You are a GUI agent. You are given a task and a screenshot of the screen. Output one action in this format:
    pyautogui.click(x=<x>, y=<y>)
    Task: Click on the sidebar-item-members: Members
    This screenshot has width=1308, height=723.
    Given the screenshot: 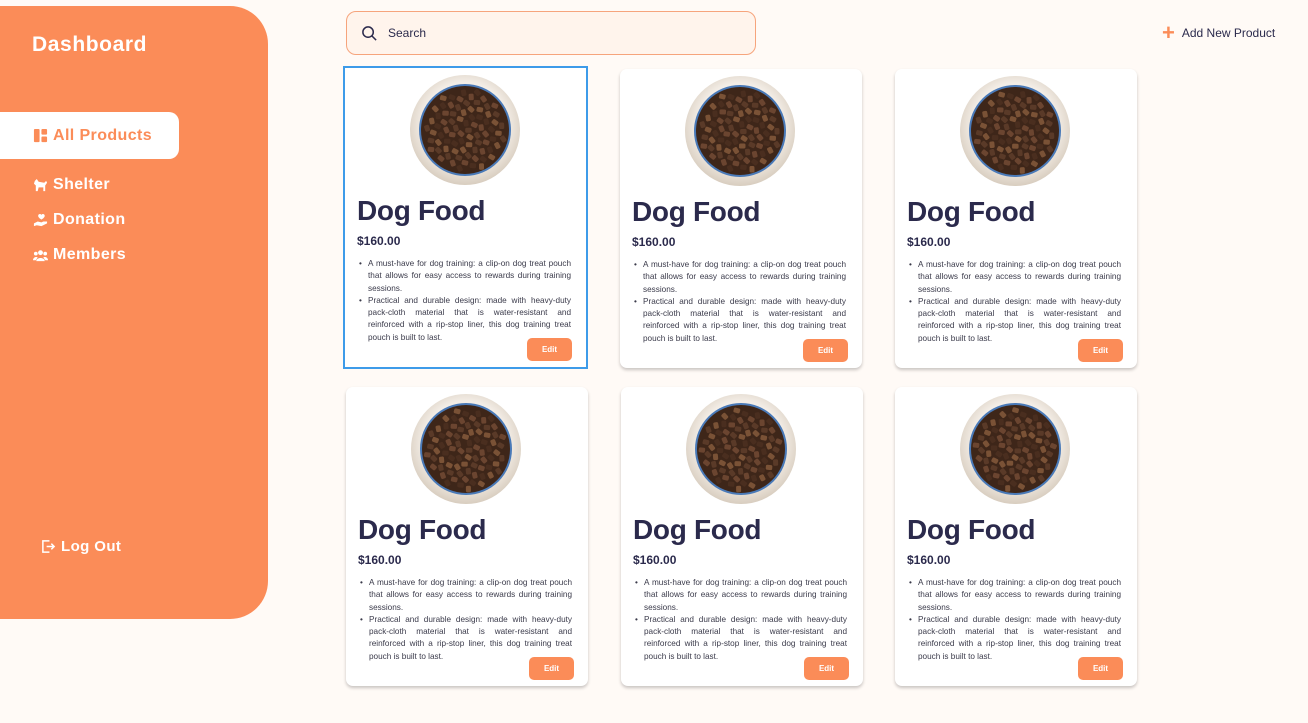 What is the action you would take?
    pyautogui.click(x=79, y=255)
    